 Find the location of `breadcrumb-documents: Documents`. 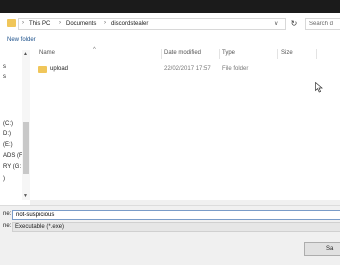

breadcrumb-documents: Documents is located at coordinates (81, 24).